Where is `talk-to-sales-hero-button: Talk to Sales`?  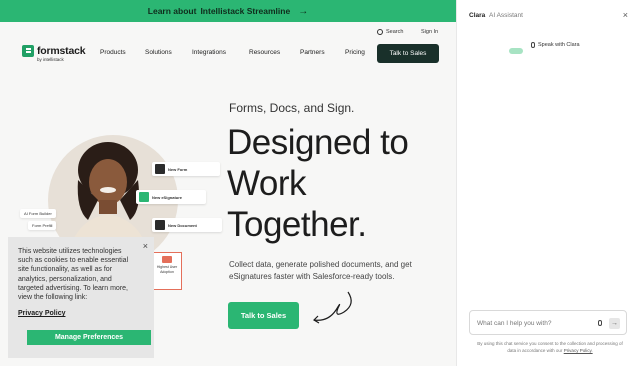 talk-to-sales-hero-button: Talk to Sales is located at coordinates (263, 315).